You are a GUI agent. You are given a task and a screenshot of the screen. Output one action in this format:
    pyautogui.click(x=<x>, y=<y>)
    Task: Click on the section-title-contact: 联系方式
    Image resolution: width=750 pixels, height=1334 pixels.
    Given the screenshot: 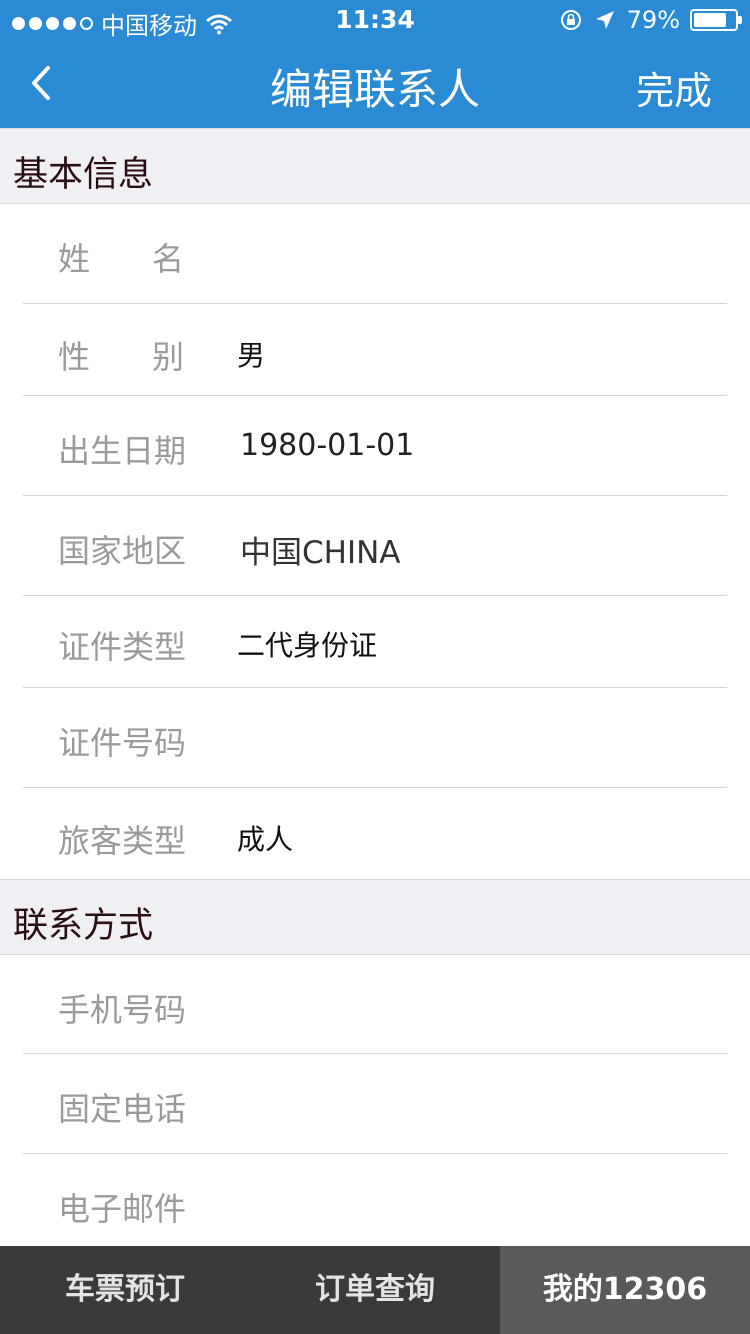 What is the action you would take?
    pyautogui.click(x=83, y=926)
    